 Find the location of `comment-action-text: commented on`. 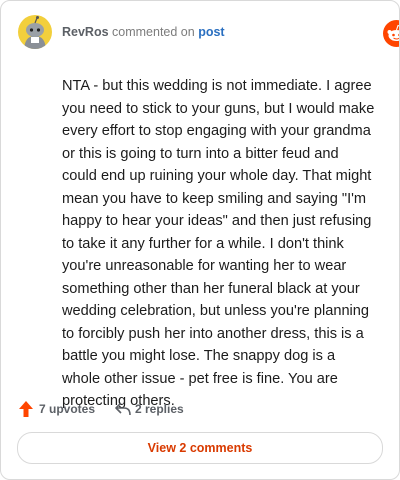

comment-action-text: commented on is located at coordinates (153, 32).